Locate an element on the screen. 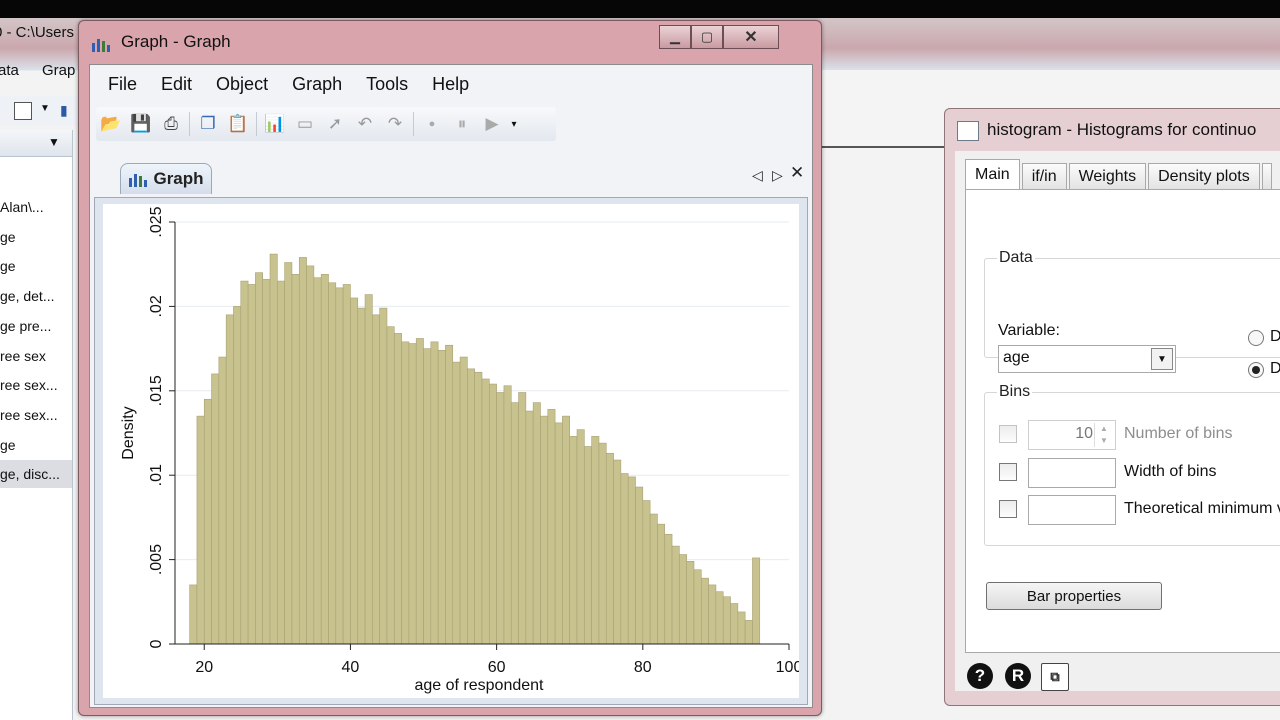 This screenshot has height=720, width=1280. tab-if-in: if/in is located at coordinates (1044, 176).